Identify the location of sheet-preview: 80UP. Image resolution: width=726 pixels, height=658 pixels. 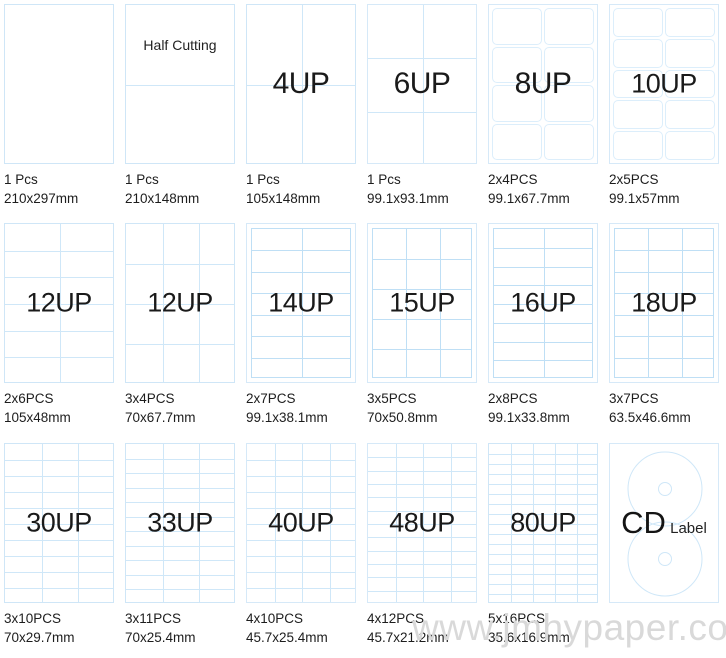
(543, 522).